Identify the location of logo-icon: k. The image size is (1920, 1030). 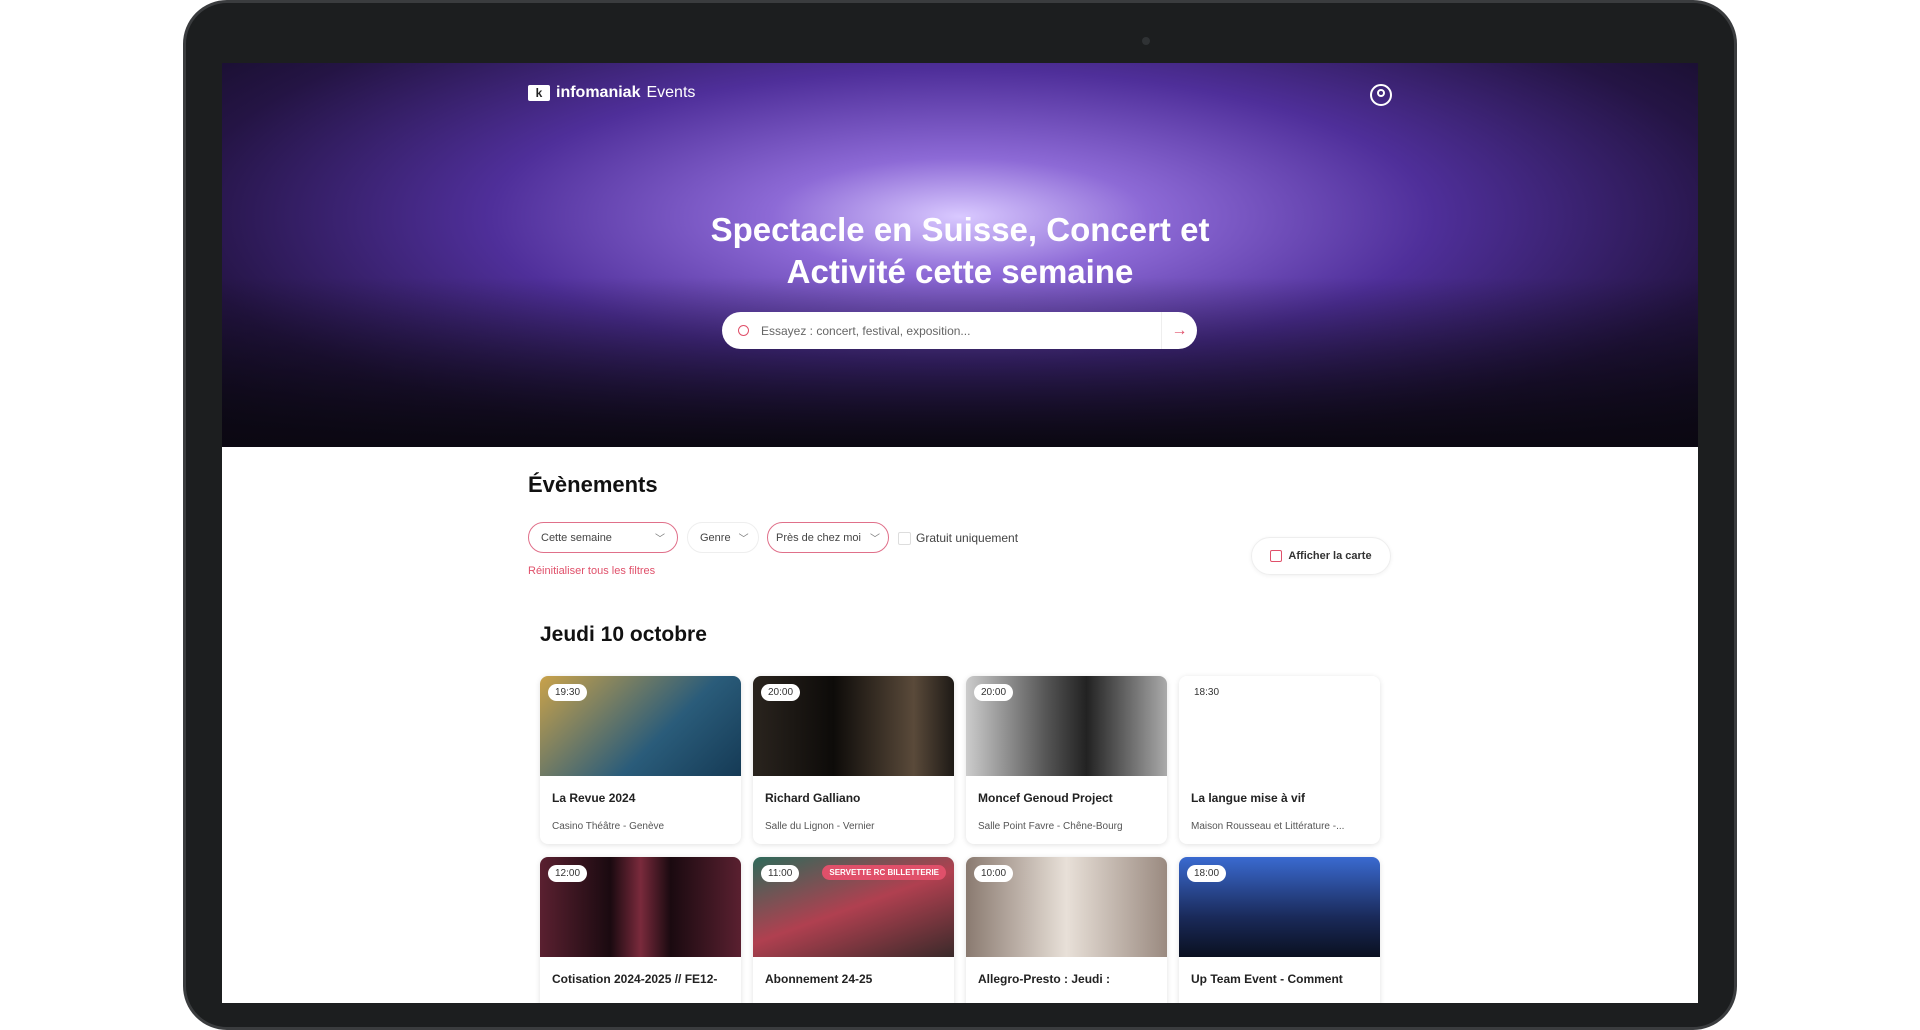
(539, 93).